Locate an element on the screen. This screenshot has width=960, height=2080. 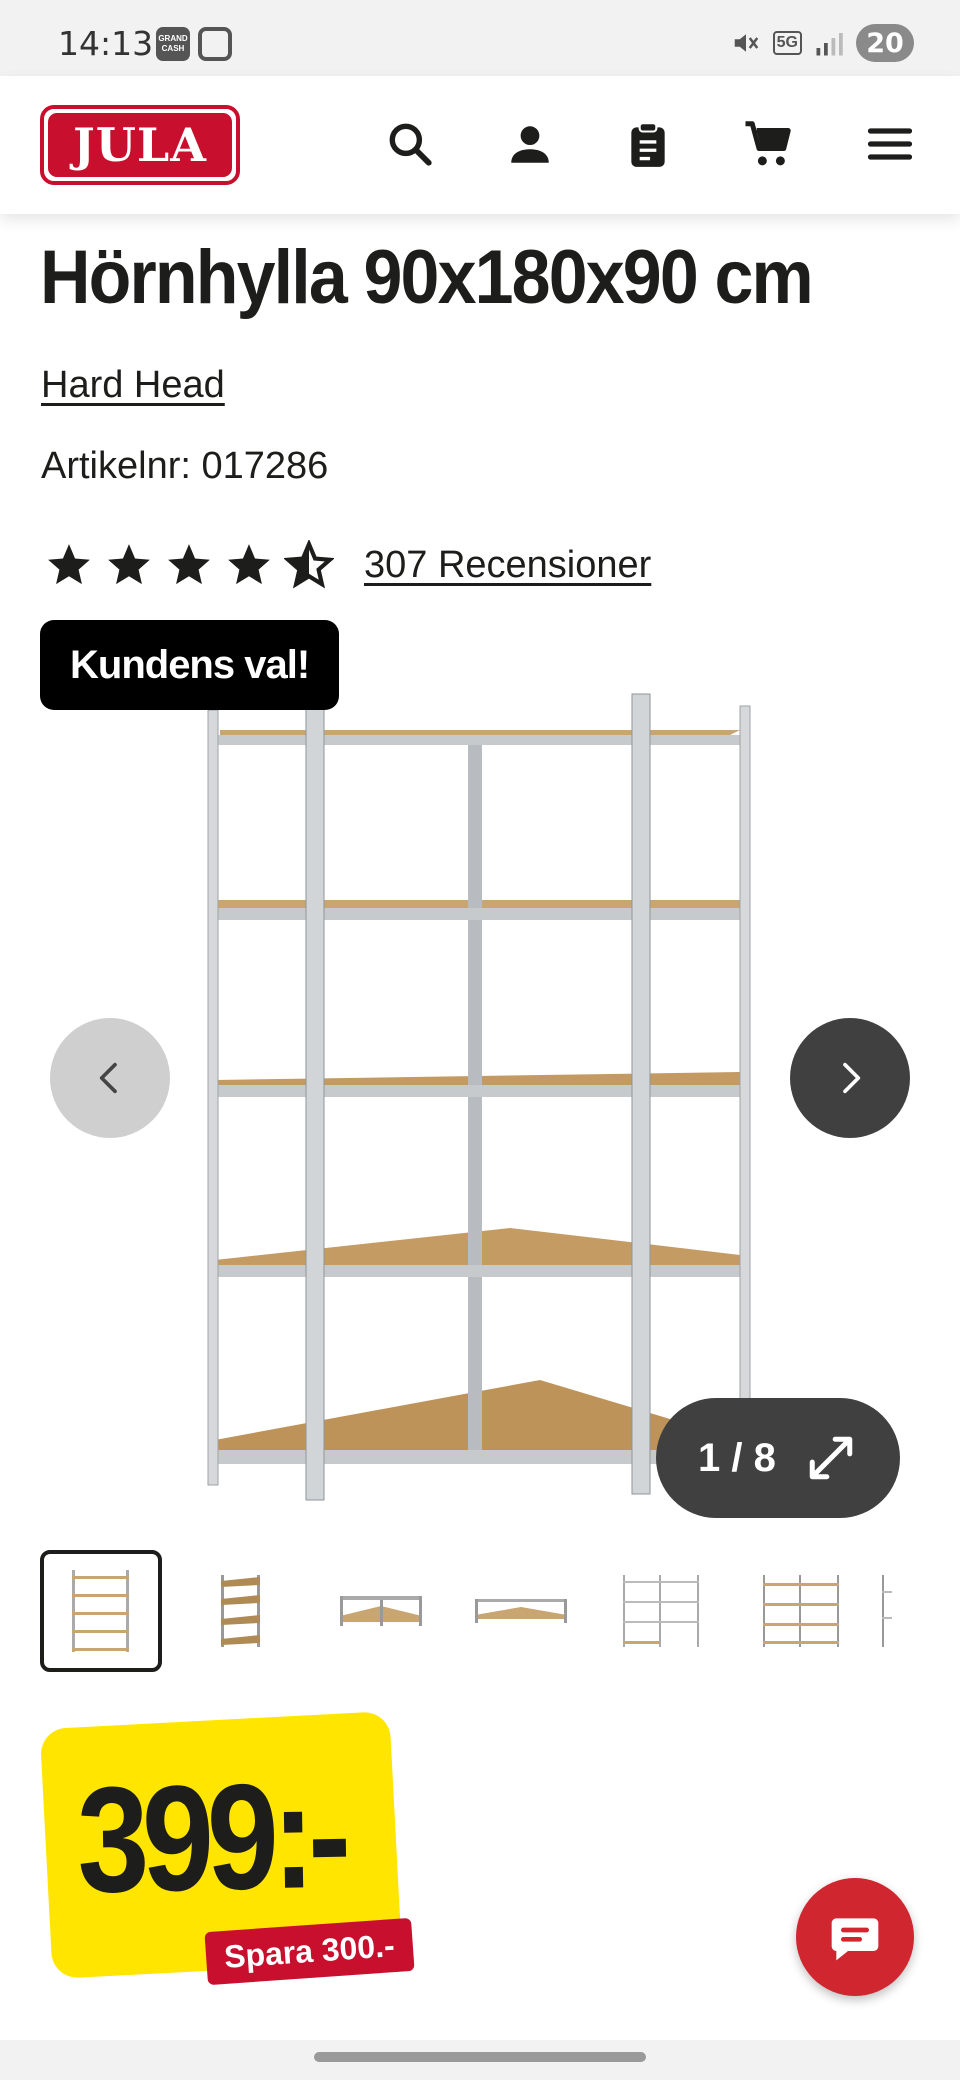
signal-icon is located at coordinates (829, 44).